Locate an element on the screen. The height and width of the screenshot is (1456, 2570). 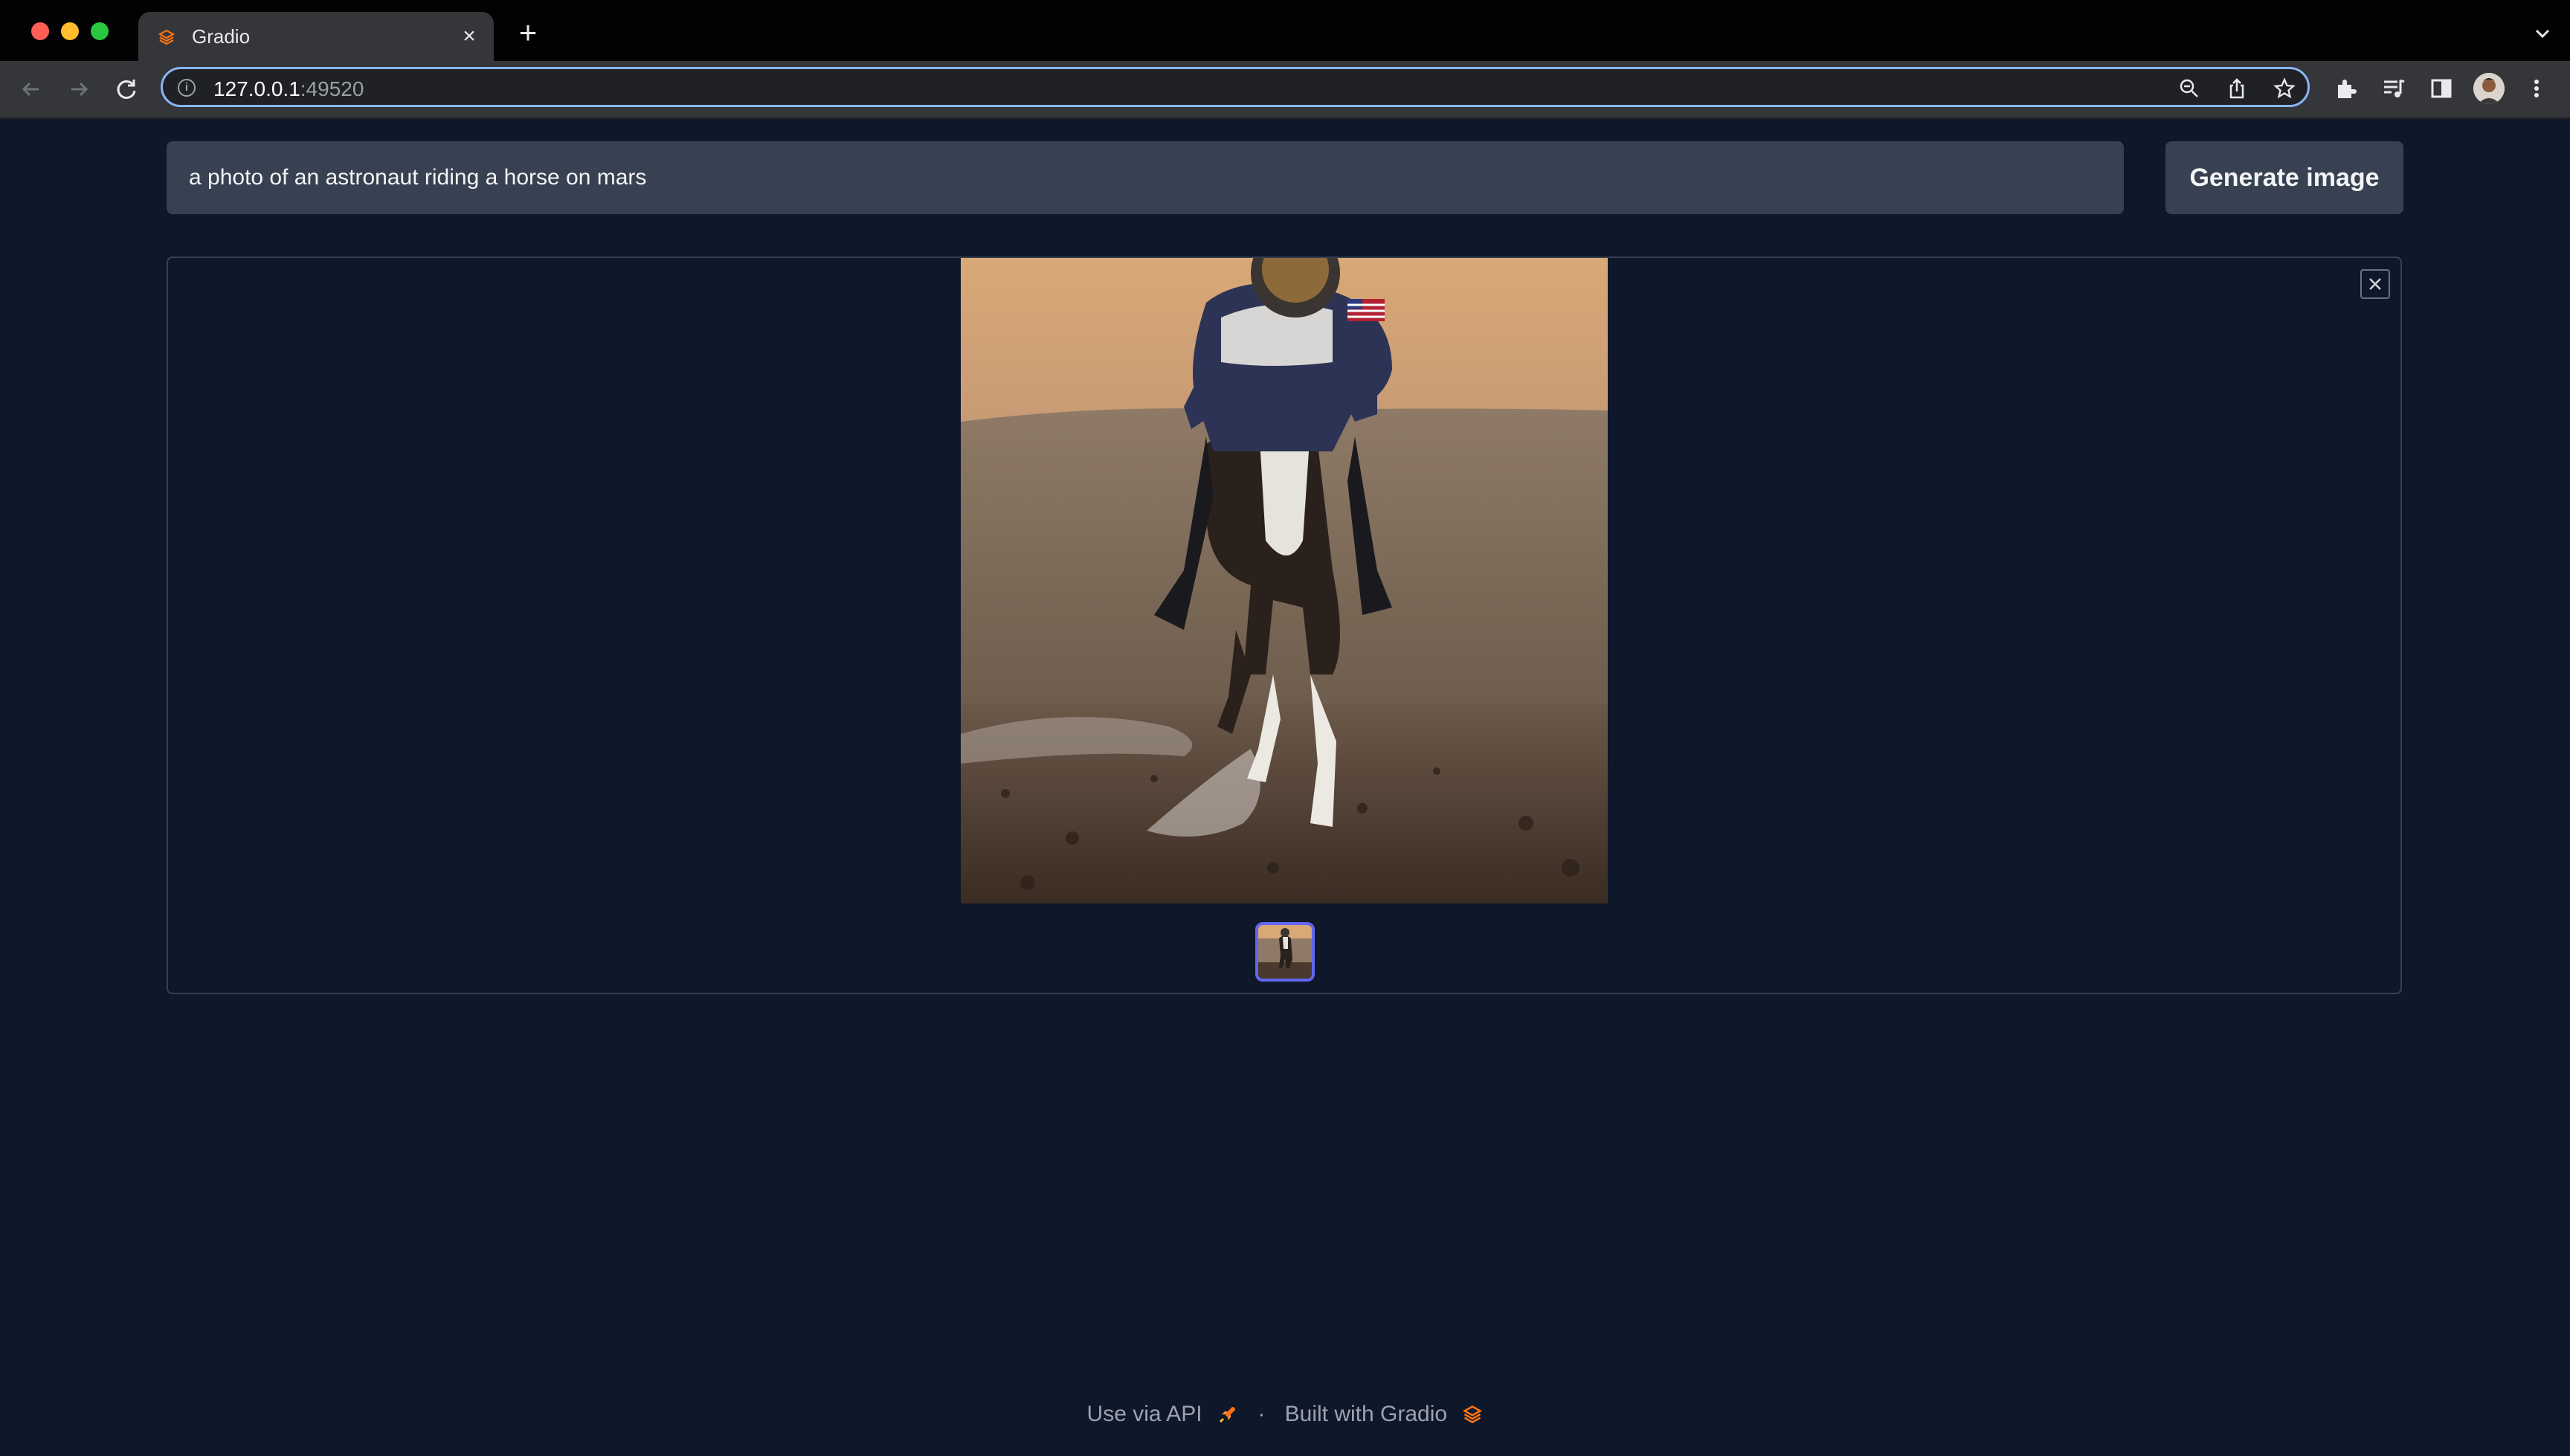
url-text: 127.0.0.1:49520 is located at coordinates (289, 89).